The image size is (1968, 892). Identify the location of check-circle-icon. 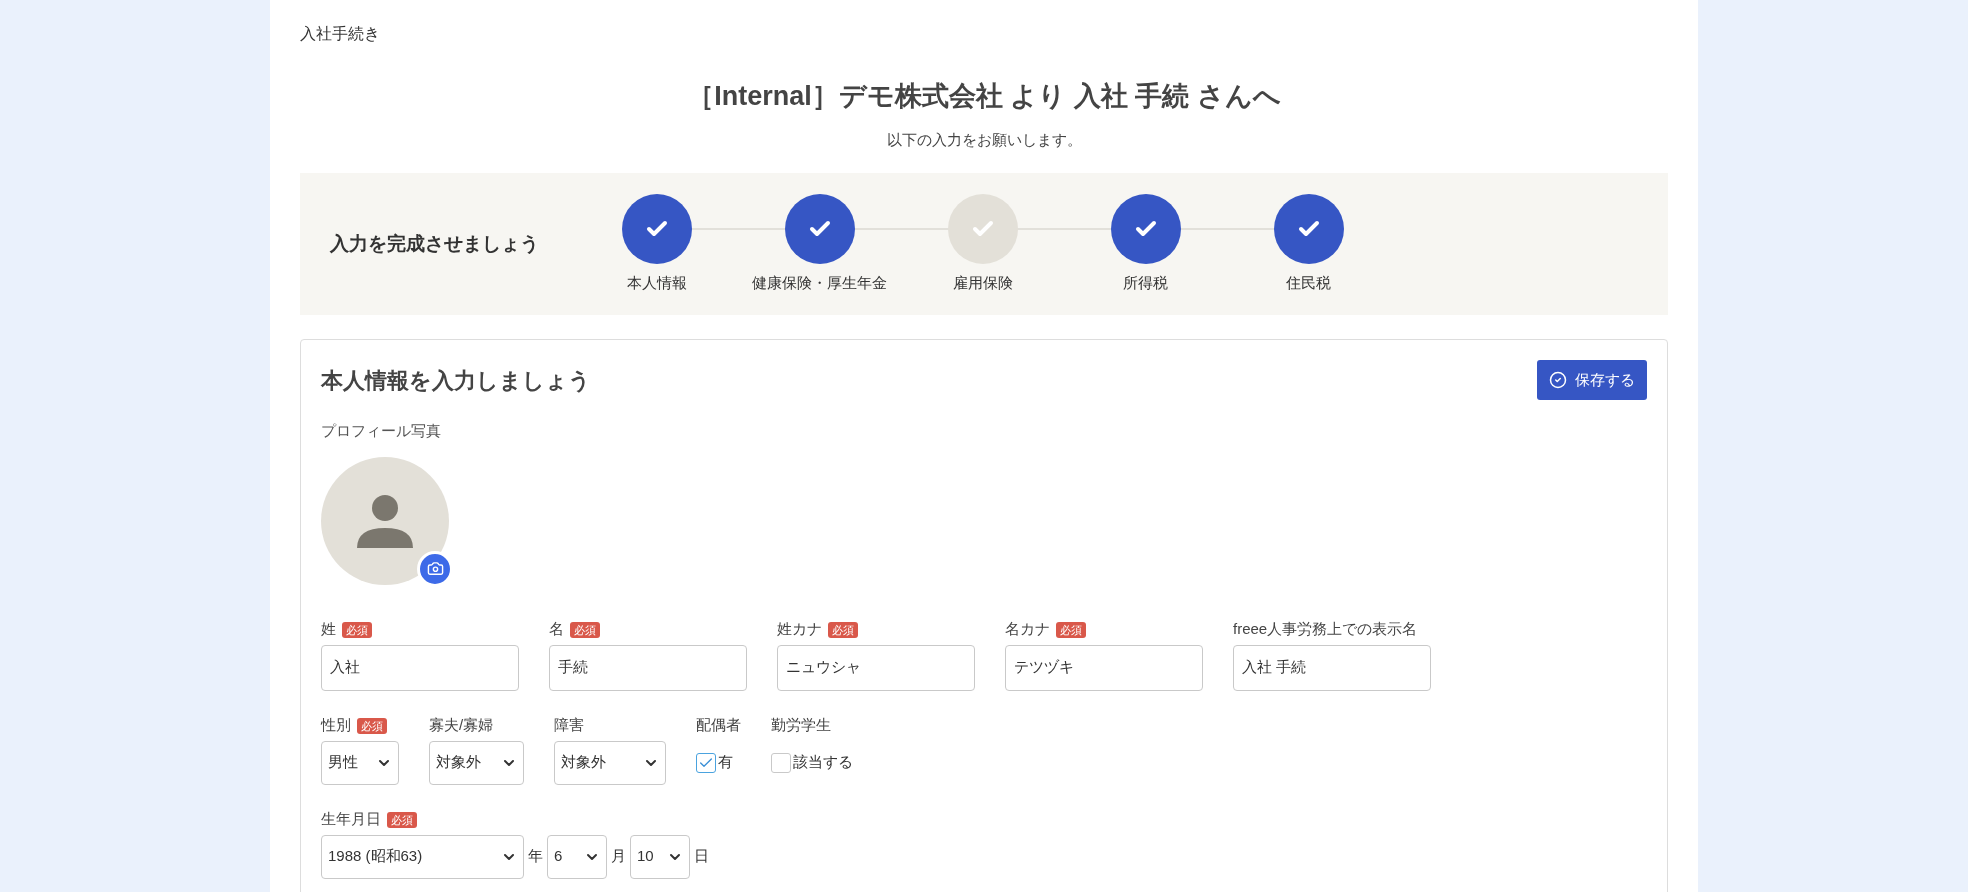
(1558, 380).